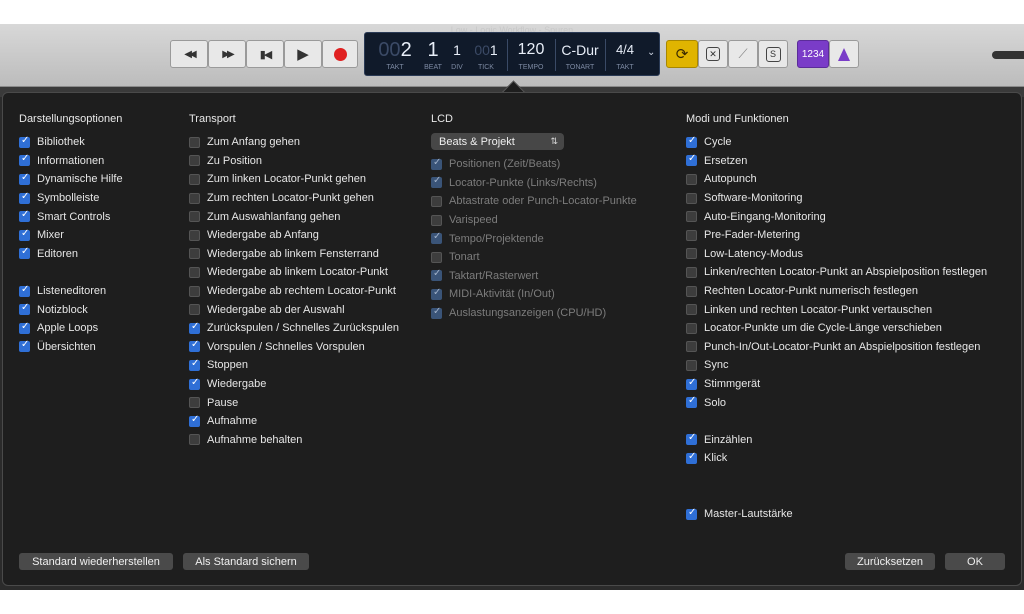  I want to click on option-item: Positionen (Zeit/Beats), so click(534, 164).